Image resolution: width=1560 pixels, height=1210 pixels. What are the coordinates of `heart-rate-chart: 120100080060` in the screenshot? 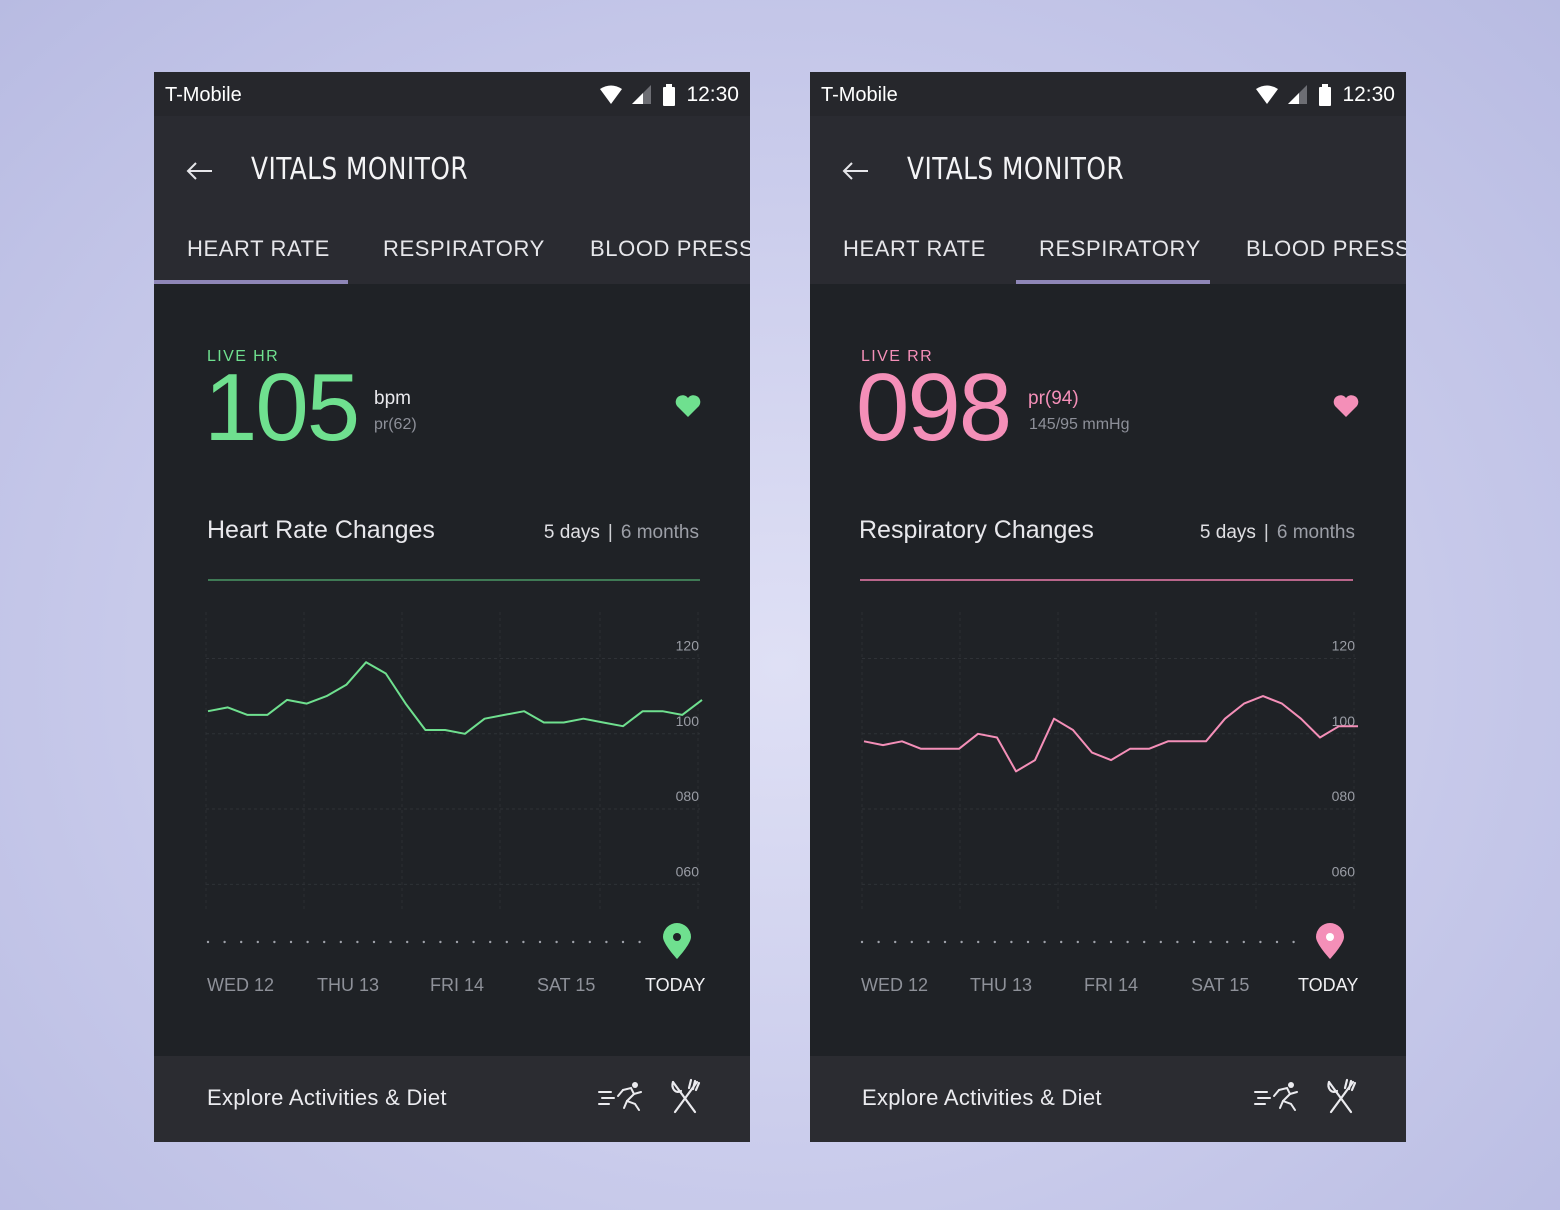 It's located at (454, 762).